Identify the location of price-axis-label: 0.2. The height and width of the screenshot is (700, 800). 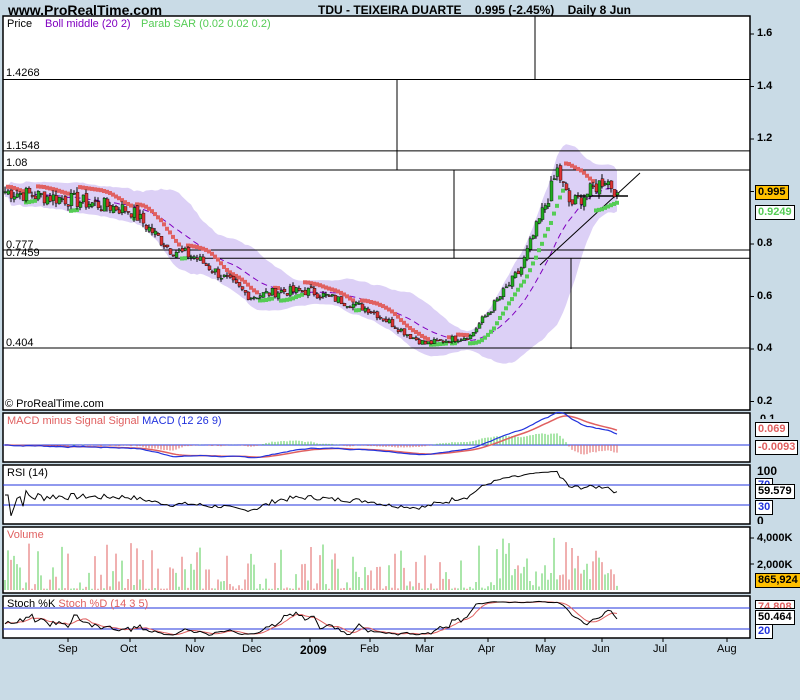
(765, 400).